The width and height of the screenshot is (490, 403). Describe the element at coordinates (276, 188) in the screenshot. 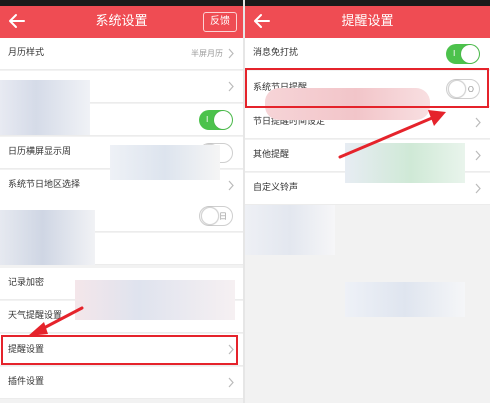

I see `setting-label: 自定义铃声` at that location.